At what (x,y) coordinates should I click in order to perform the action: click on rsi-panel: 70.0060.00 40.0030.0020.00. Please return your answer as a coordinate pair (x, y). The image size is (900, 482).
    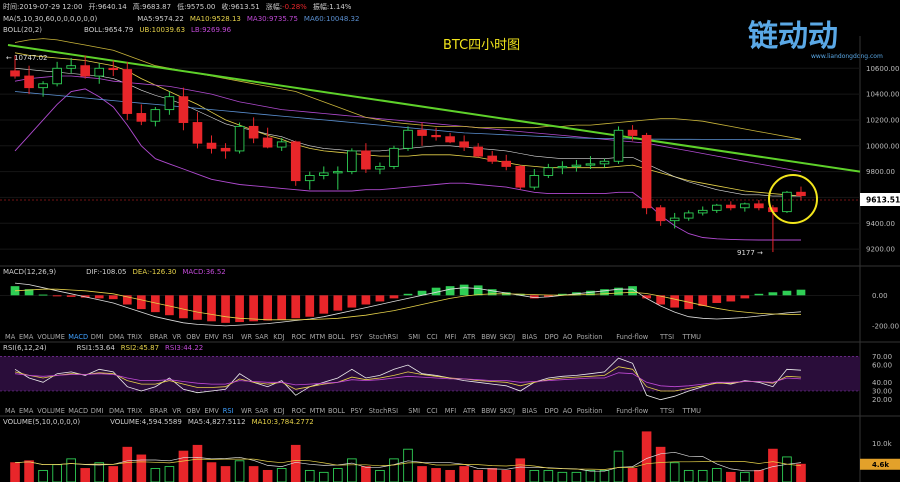
    Looking at the image, I should click on (446, 378).